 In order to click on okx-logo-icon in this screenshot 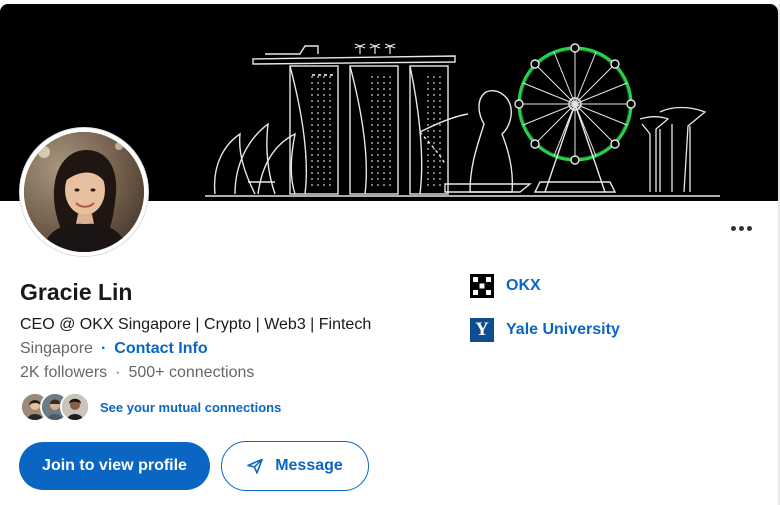, I will do `click(482, 286)`.